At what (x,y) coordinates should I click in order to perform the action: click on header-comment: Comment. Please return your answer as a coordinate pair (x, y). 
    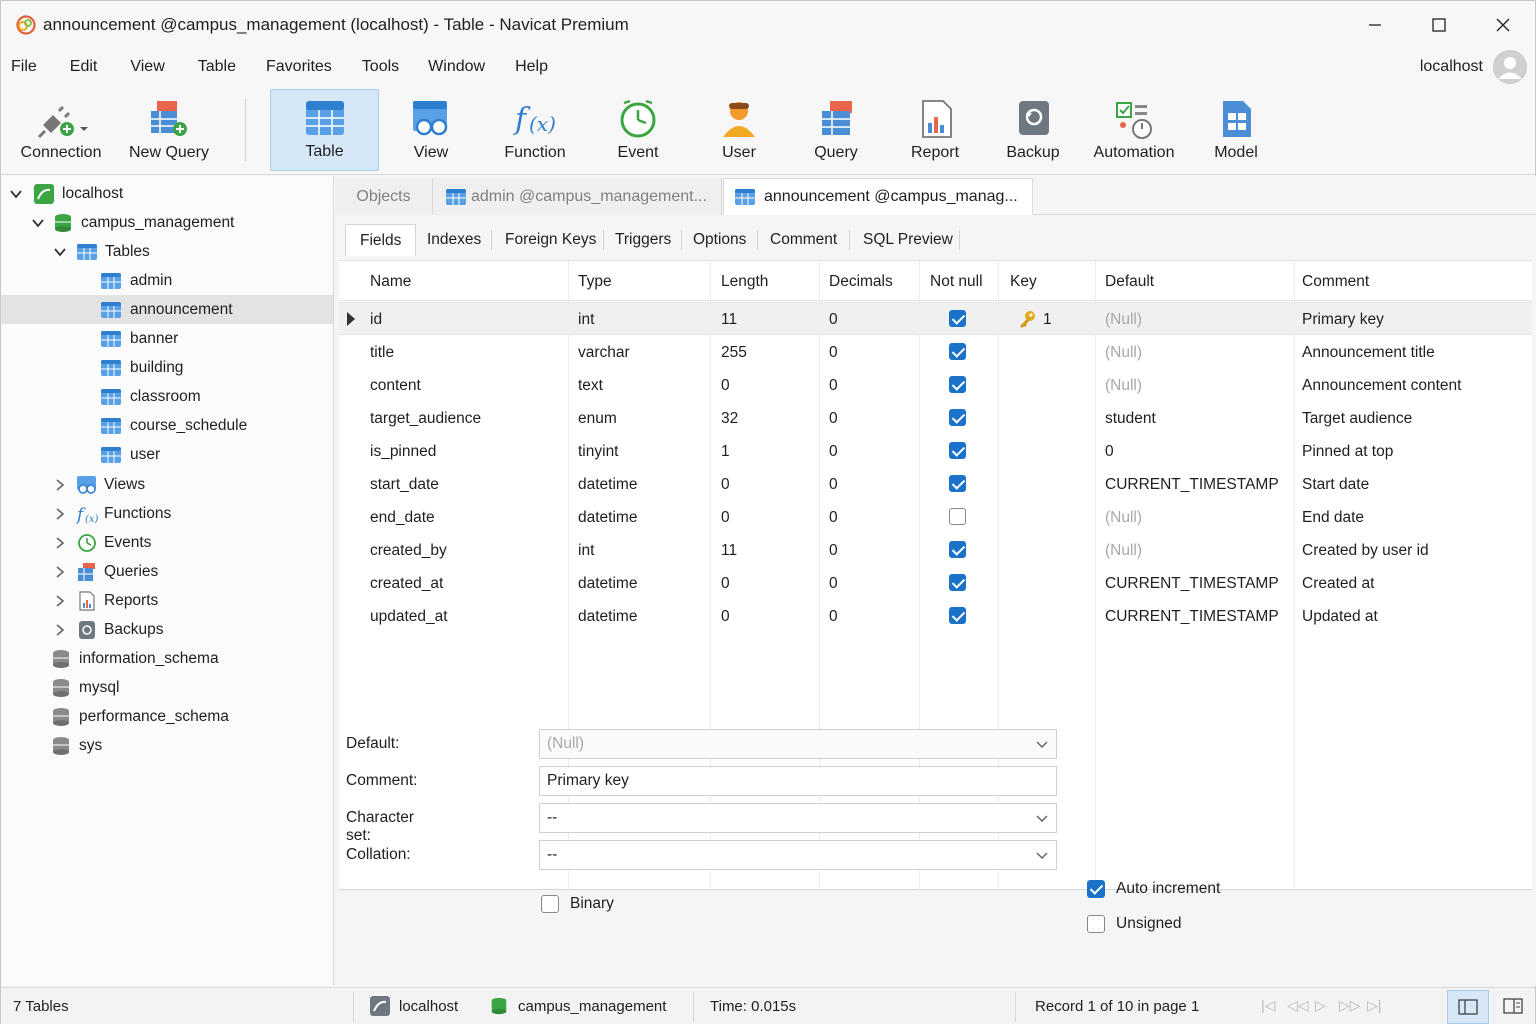
    Looking at the image, I should click on (1335, 282).